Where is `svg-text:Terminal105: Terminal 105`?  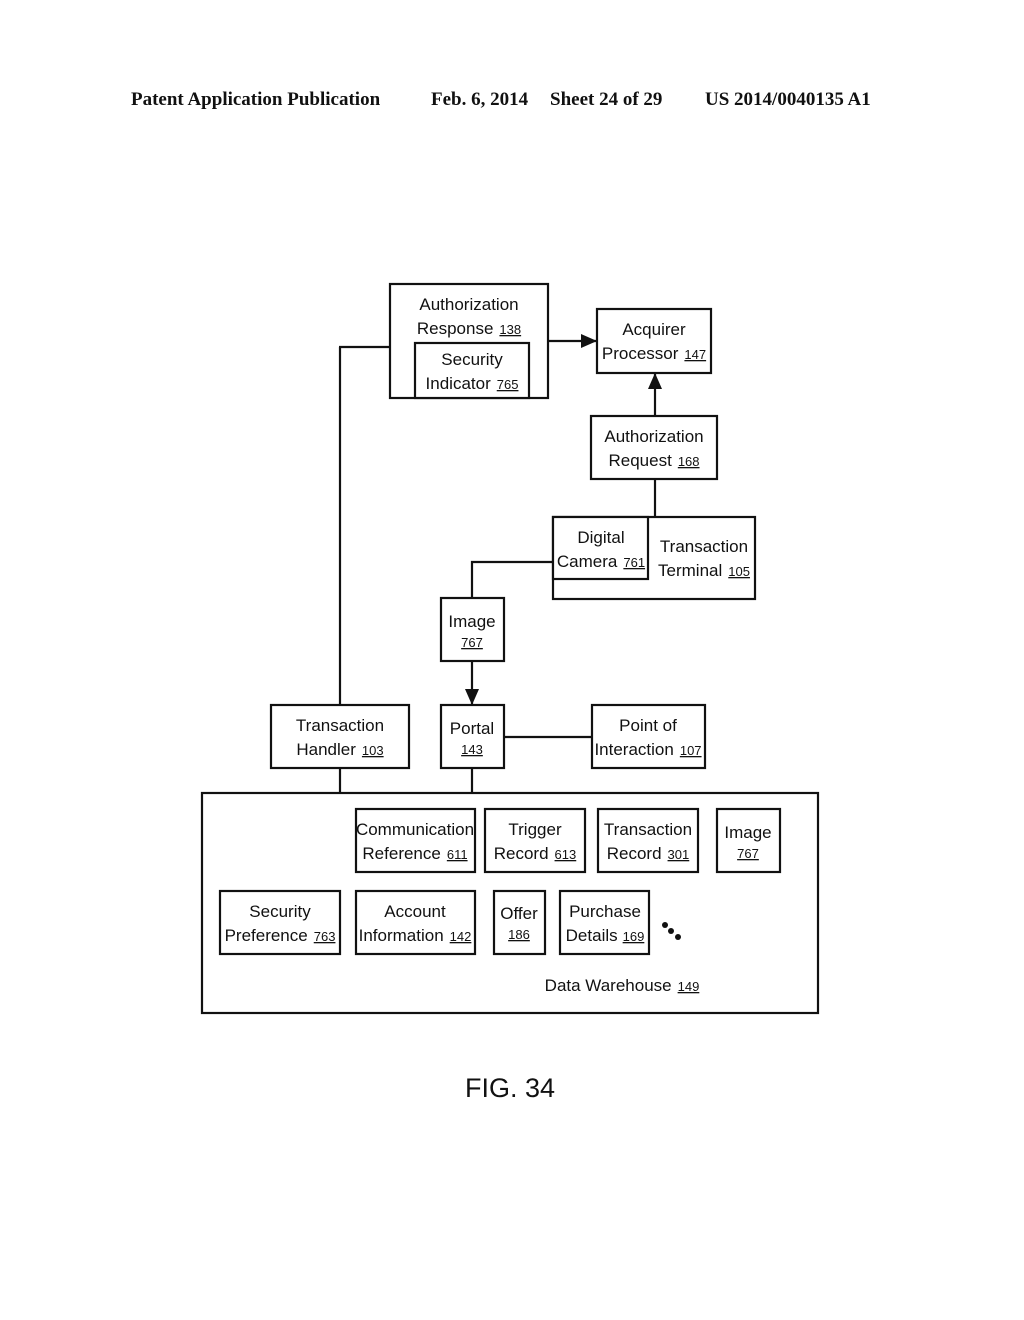
svg-text:Terminal105: Terminal 105 is located at coordinates (704, 570).